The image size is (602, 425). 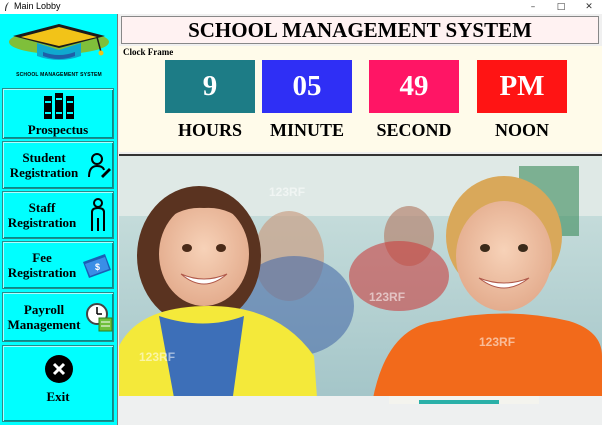 I want to click on noon-label: NOON, so click(x=522, y=130).